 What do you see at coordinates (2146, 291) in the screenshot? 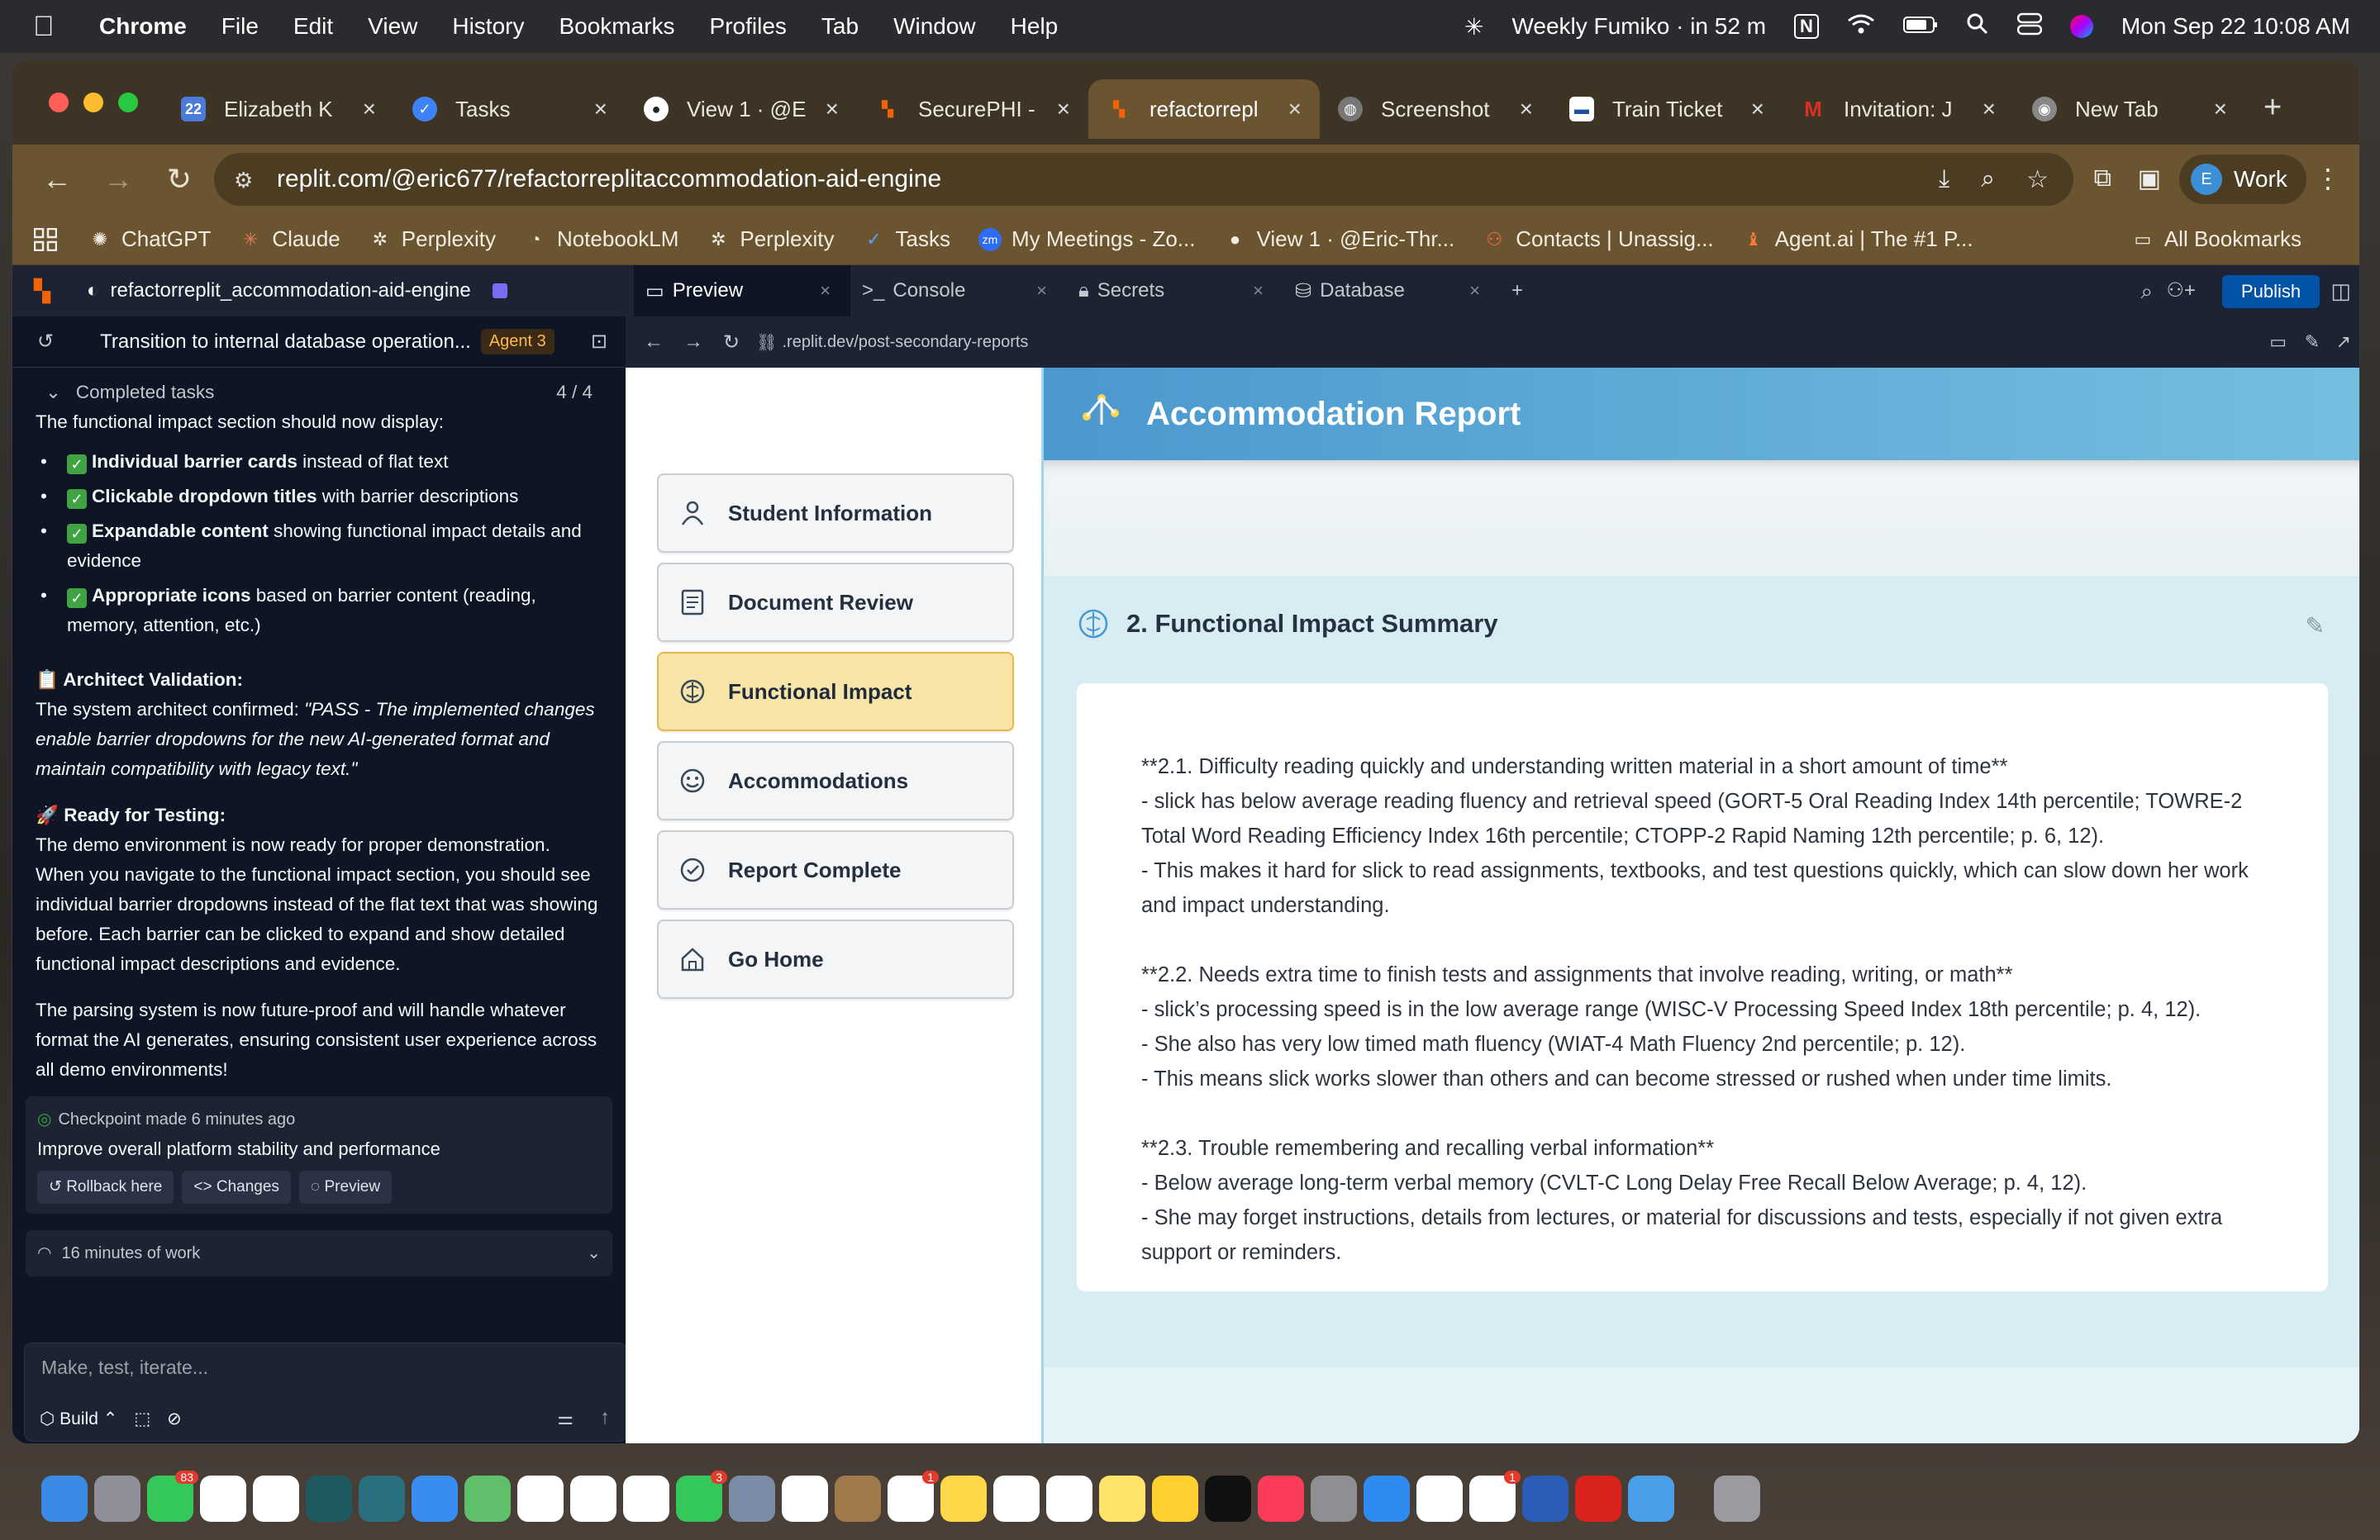
I see `search-icon: ⌕` at bounding box center [2146, 291].